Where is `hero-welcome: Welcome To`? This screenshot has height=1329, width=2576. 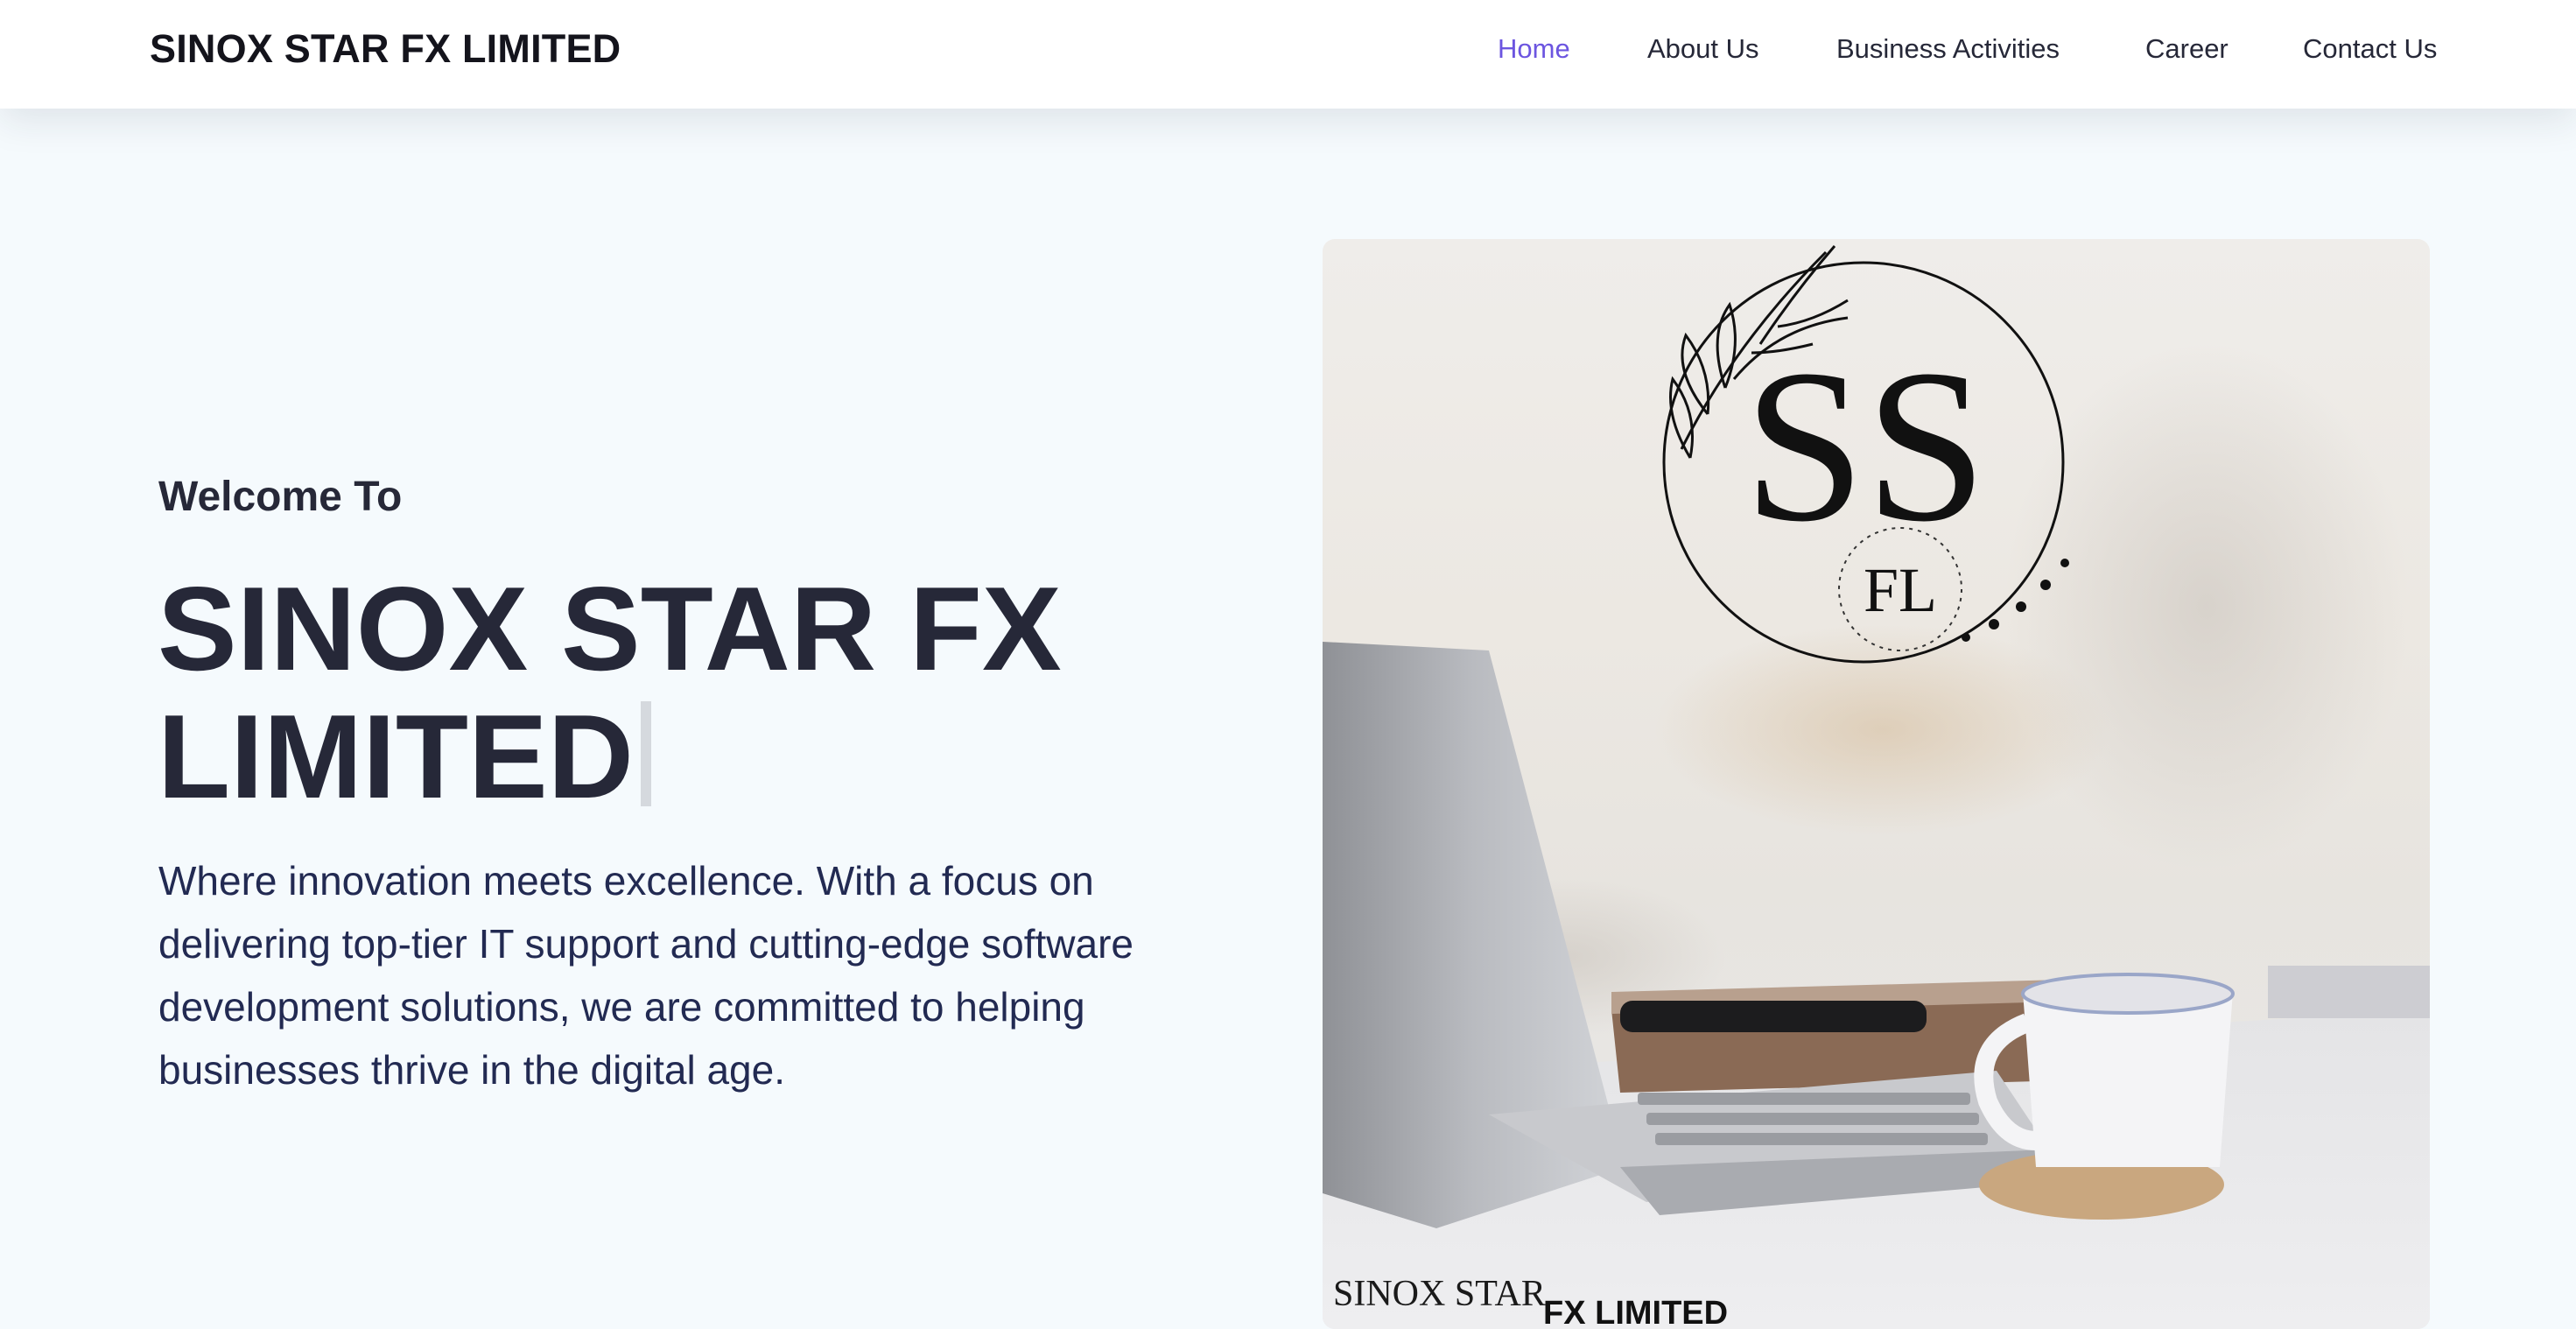 hero-welcome: Welcome To is located at coordinates (281, 497).